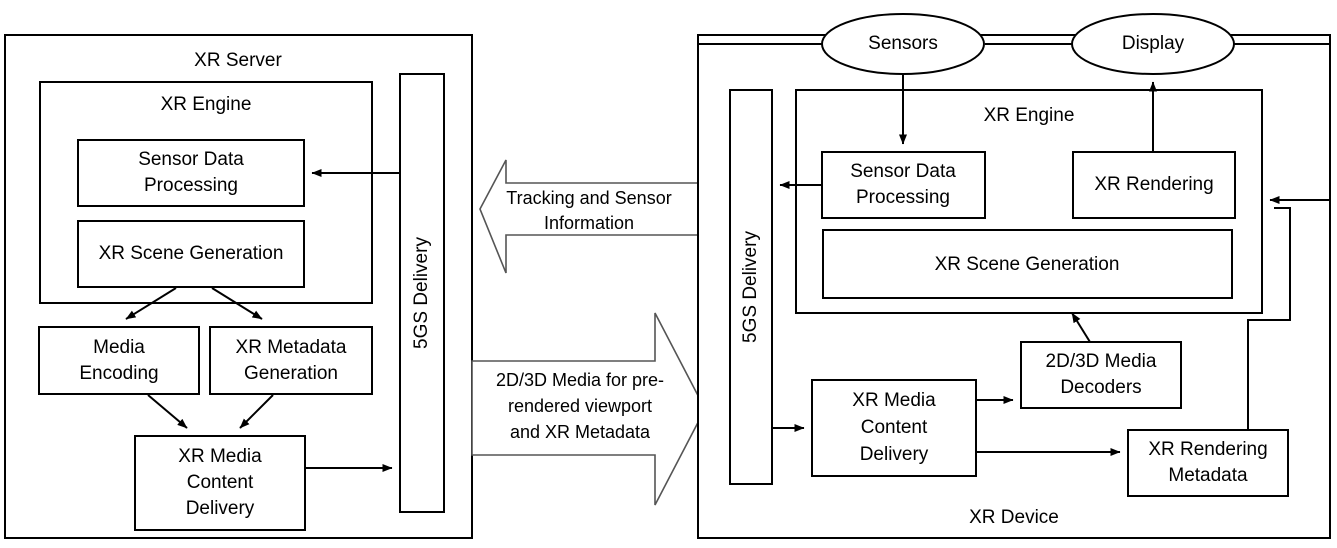 This screenshot has width=1337, height=548. Describe the element at coordinates (191, 159) in the screenshot. I see `left-sensor-data-processing-label-1: Sensor Data` at that location.